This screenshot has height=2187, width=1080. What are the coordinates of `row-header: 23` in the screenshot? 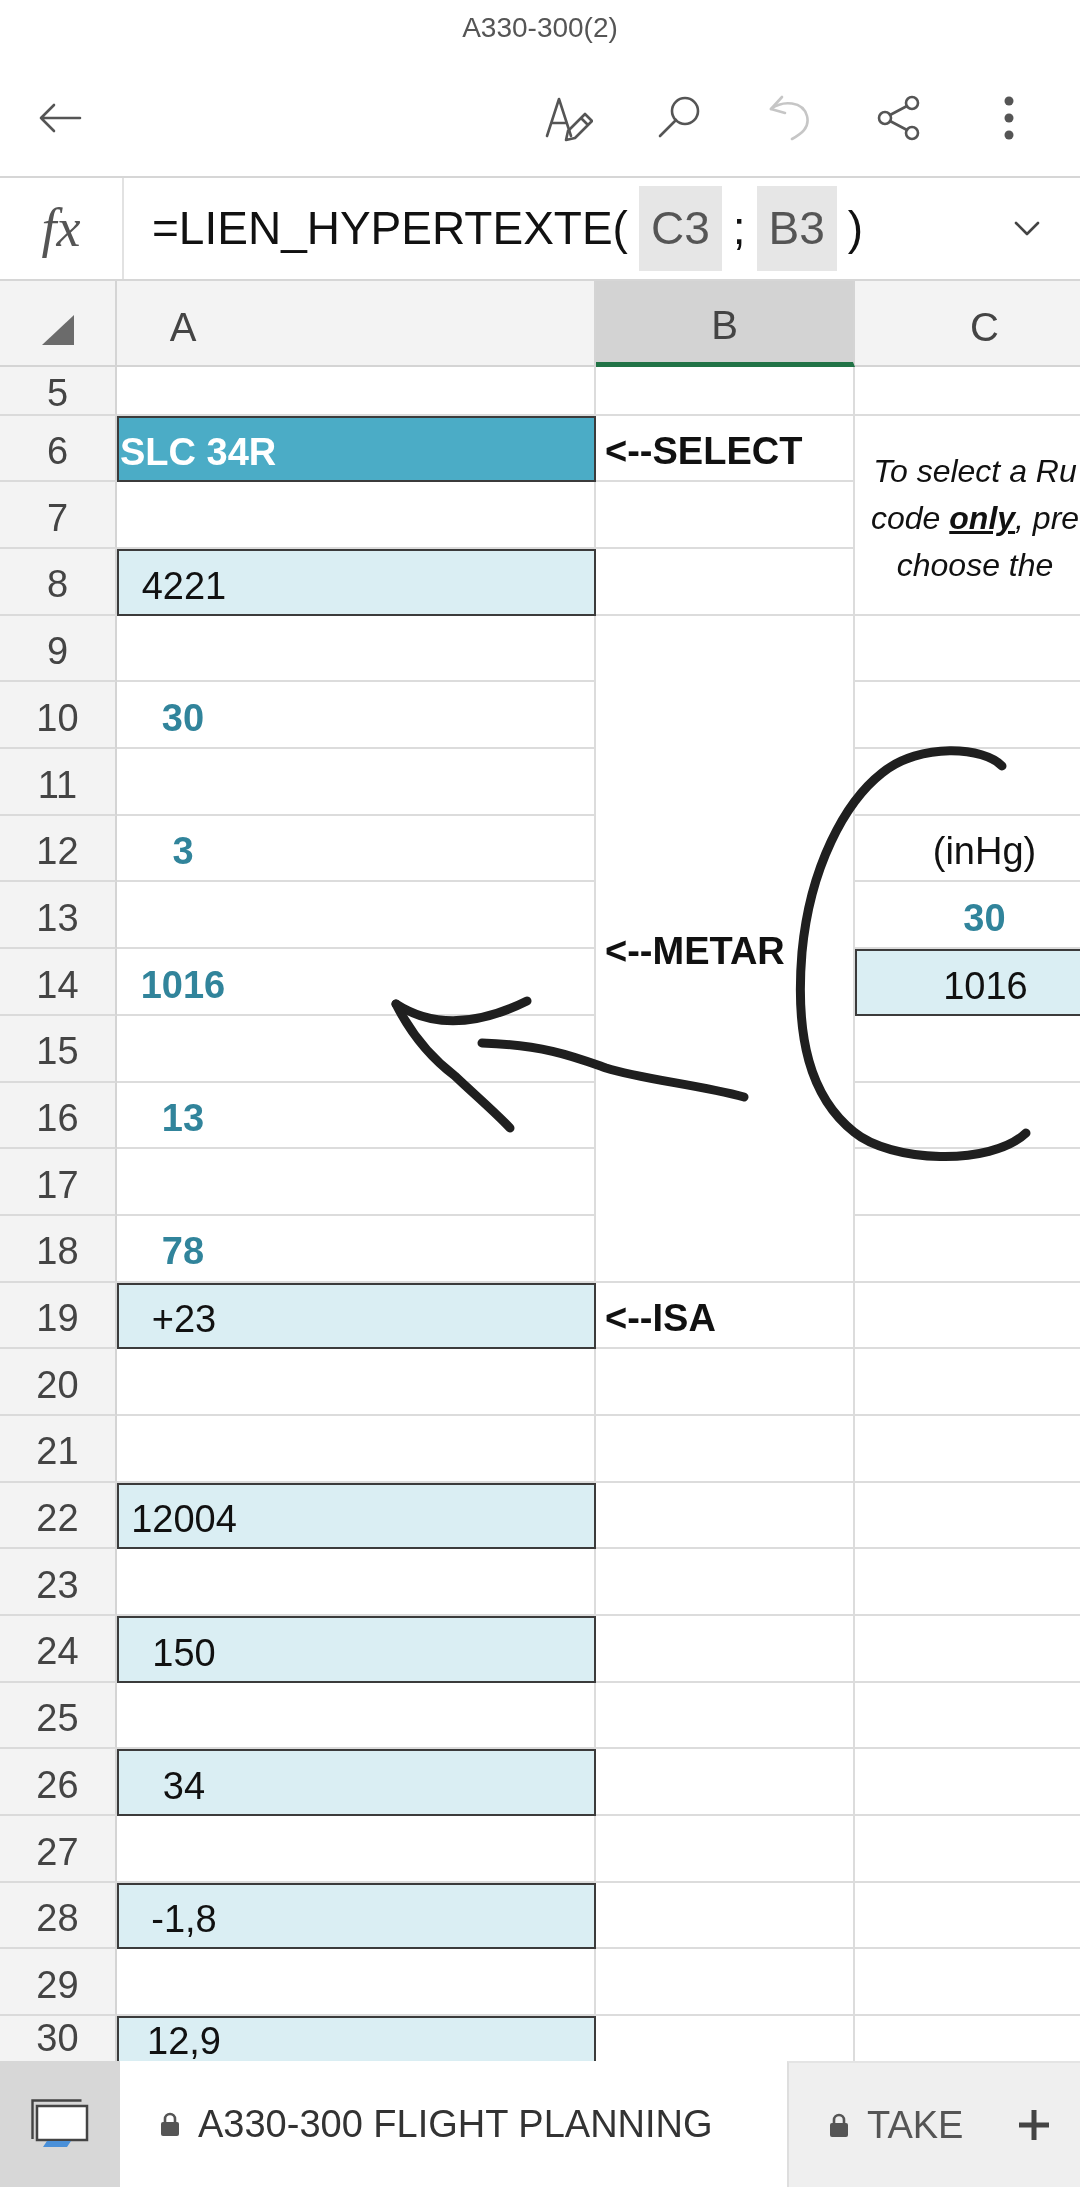 It's located at (58, 1583).